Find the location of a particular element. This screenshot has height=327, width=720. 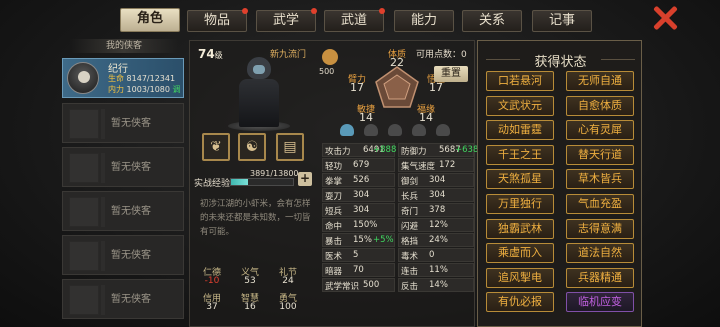

status-badge: 口若悬河 is located at coordinates (520, 81).